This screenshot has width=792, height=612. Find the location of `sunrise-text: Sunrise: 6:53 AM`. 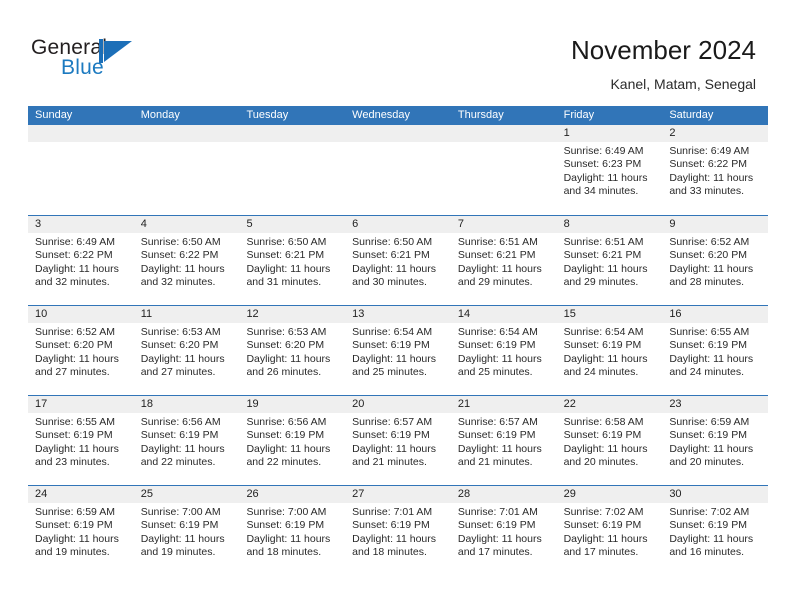

sunrise-text: Sunrise: 6:53 AM is located at coordinates (286, 332).